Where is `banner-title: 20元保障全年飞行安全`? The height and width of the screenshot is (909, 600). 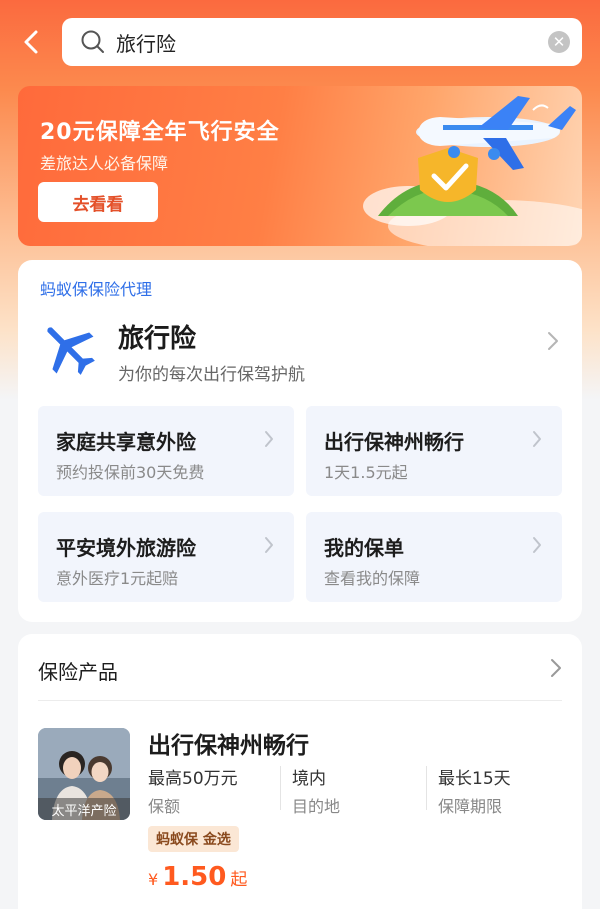 banner-title: 20元保障全年飞行安全 is located at coordinates (160, 132).